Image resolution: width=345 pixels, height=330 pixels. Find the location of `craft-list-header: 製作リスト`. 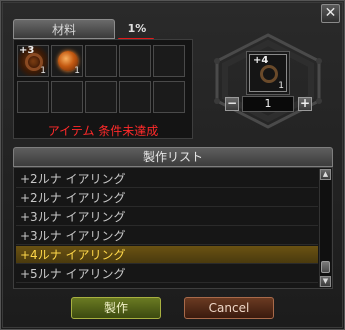

craft-list-header: 製作リスト is located at coordinates (173, 157).